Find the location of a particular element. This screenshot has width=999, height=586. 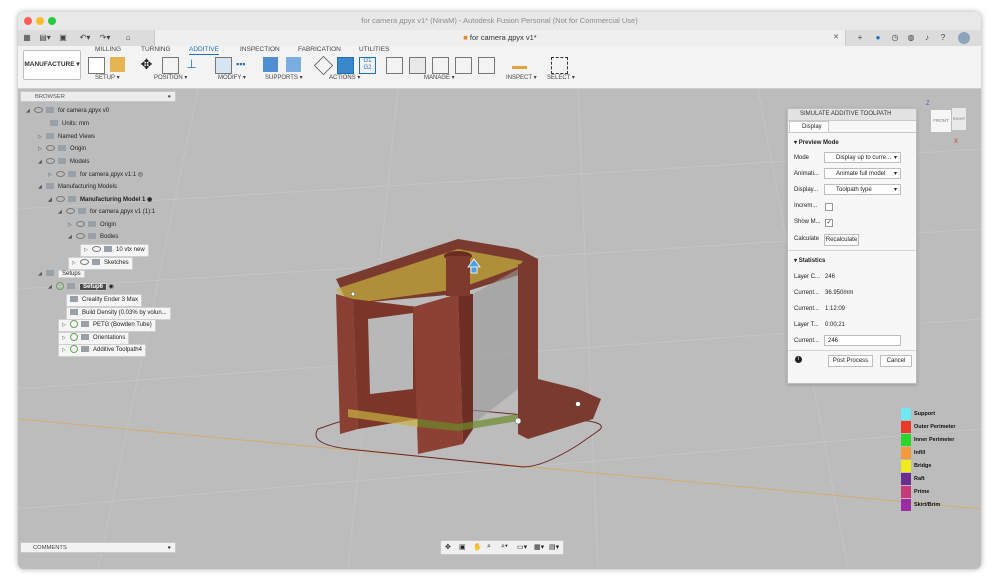

grid-settings-icon: ▦▾ is located at coordinates (539, 547).